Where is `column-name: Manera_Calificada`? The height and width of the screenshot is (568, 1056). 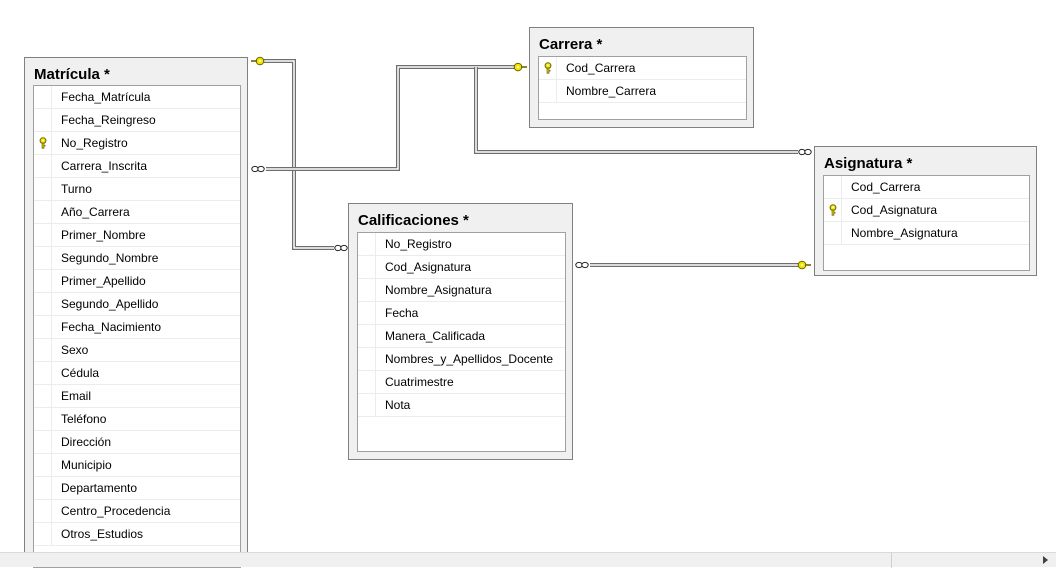
column-name: Manera_Calificada is located at coordinates (435, 336).